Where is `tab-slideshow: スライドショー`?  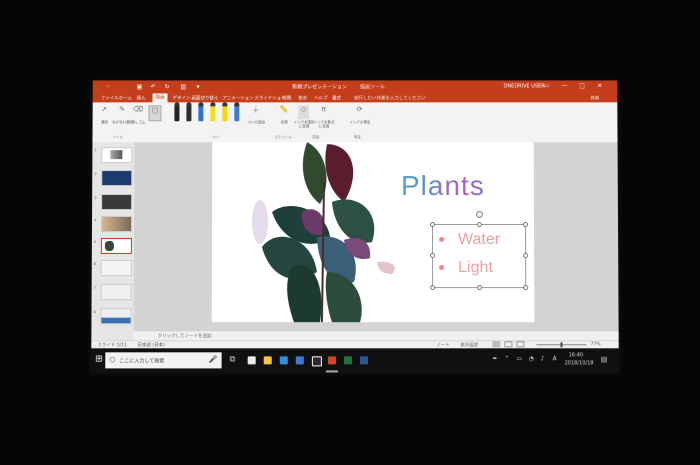 tab-slideshow: スライドショー is located at coordinates (269, 98).